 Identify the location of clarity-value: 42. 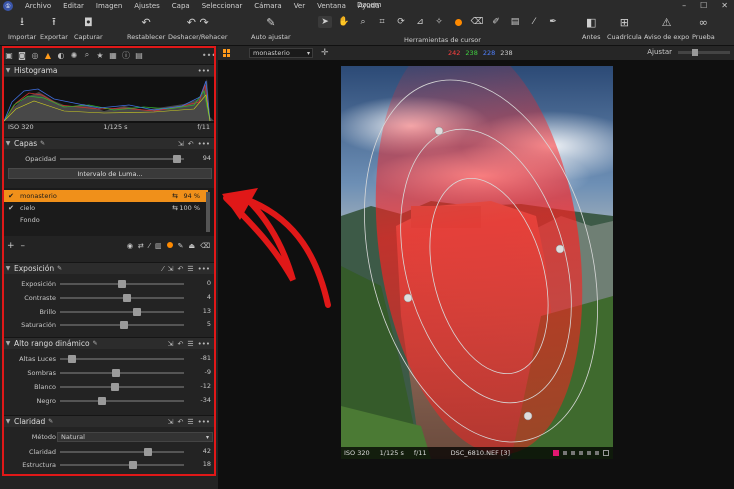
(199, 451).